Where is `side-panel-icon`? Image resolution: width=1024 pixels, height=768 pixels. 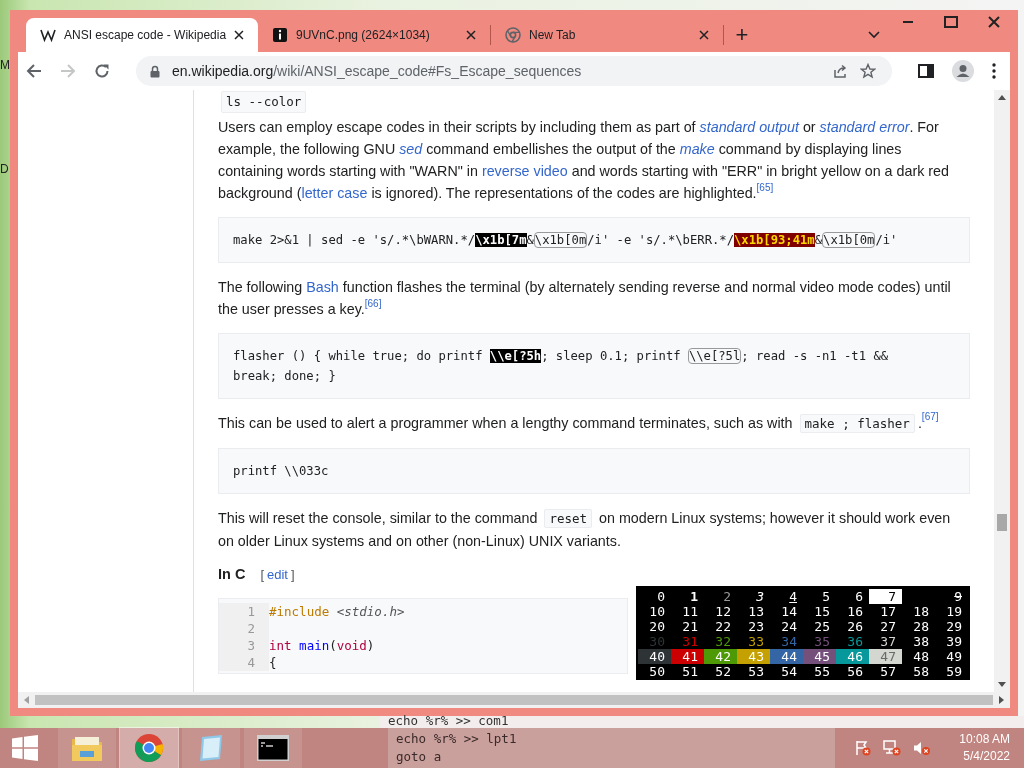 side-panel-icon is located at coordinates (926, 71).